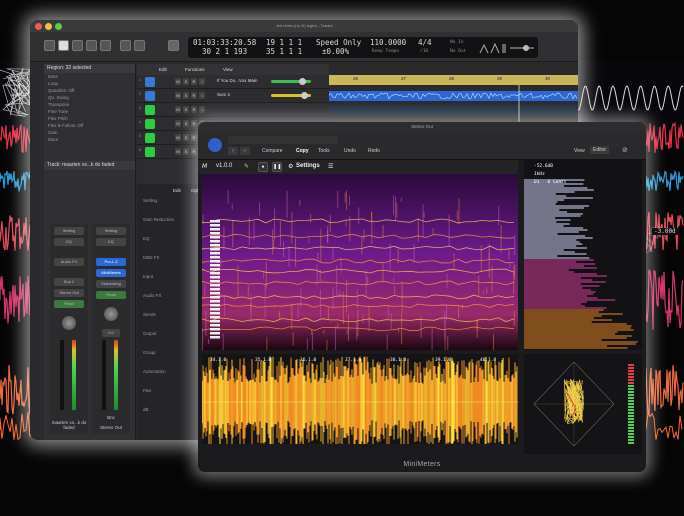  What do you see at coordinates (324, 151) in the screenshot?
I see `tools-button: Tools` at bounding box center [324, 151].